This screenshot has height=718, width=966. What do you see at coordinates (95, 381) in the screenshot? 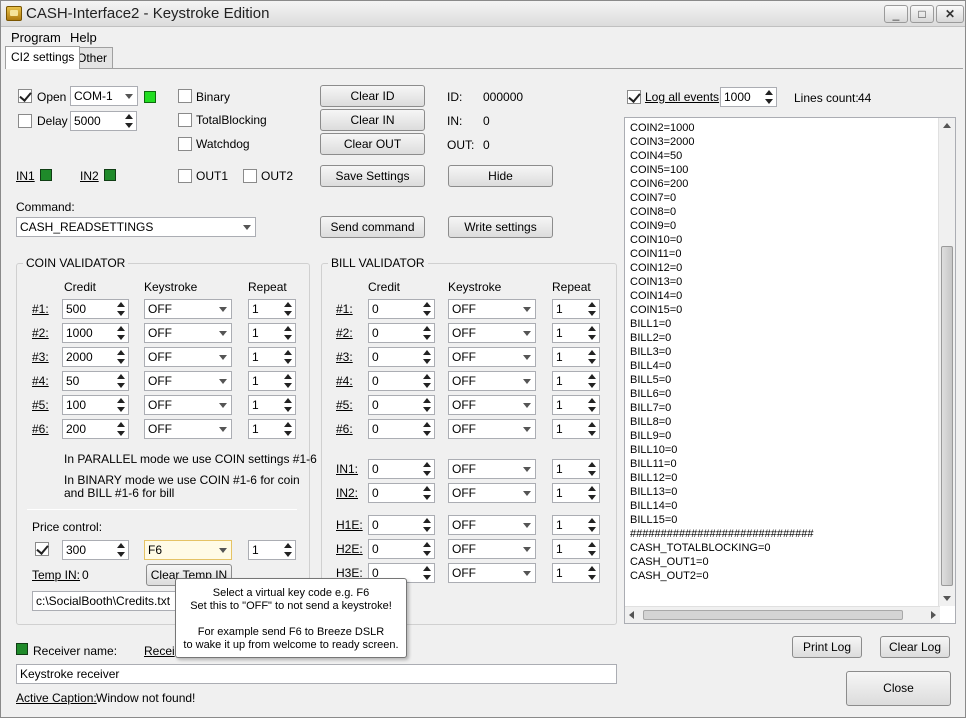
I see `coin-credit-input: 50` at bounding box center [95, 381].